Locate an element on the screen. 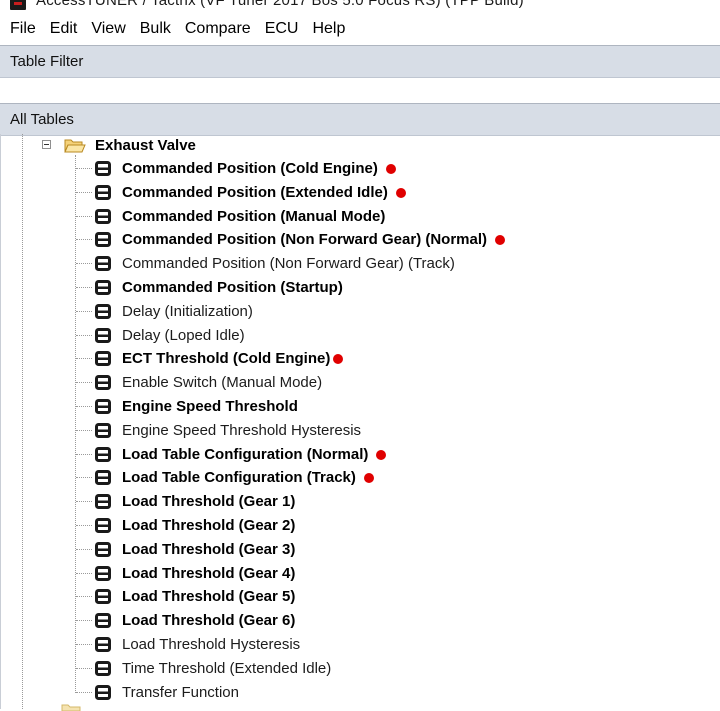  table-item: Commanded Position (Extended Idle) is located at coordinates (360, 192).